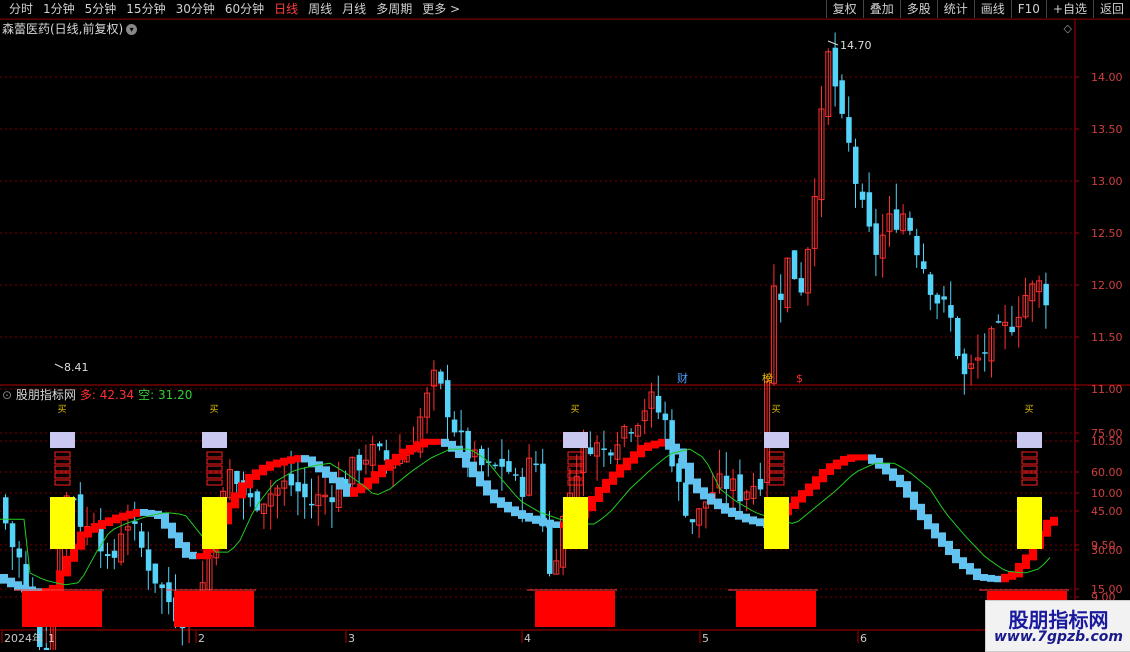  I want to click on signal-lavender-box, so click(214, 440).